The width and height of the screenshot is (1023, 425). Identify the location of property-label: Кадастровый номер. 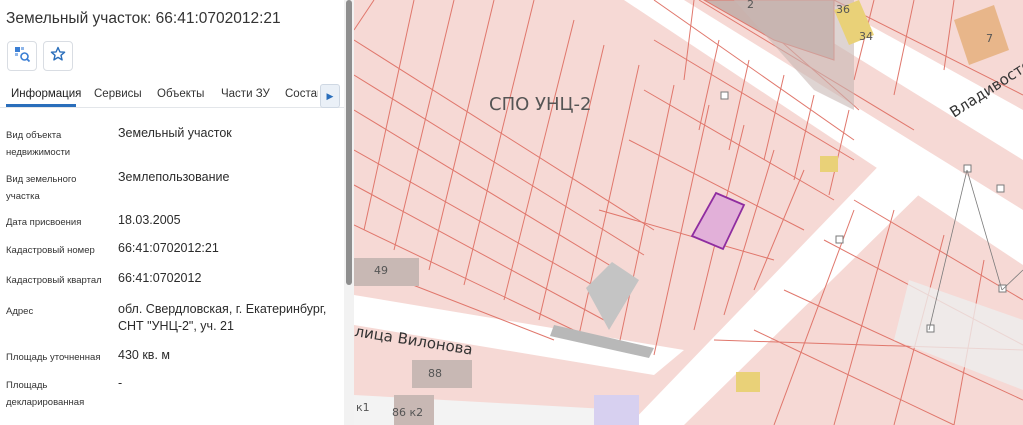
(50, 250).